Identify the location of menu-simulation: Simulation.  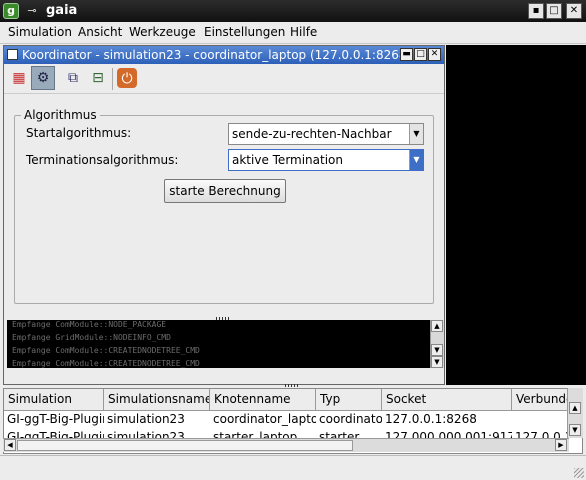
(40, 32).